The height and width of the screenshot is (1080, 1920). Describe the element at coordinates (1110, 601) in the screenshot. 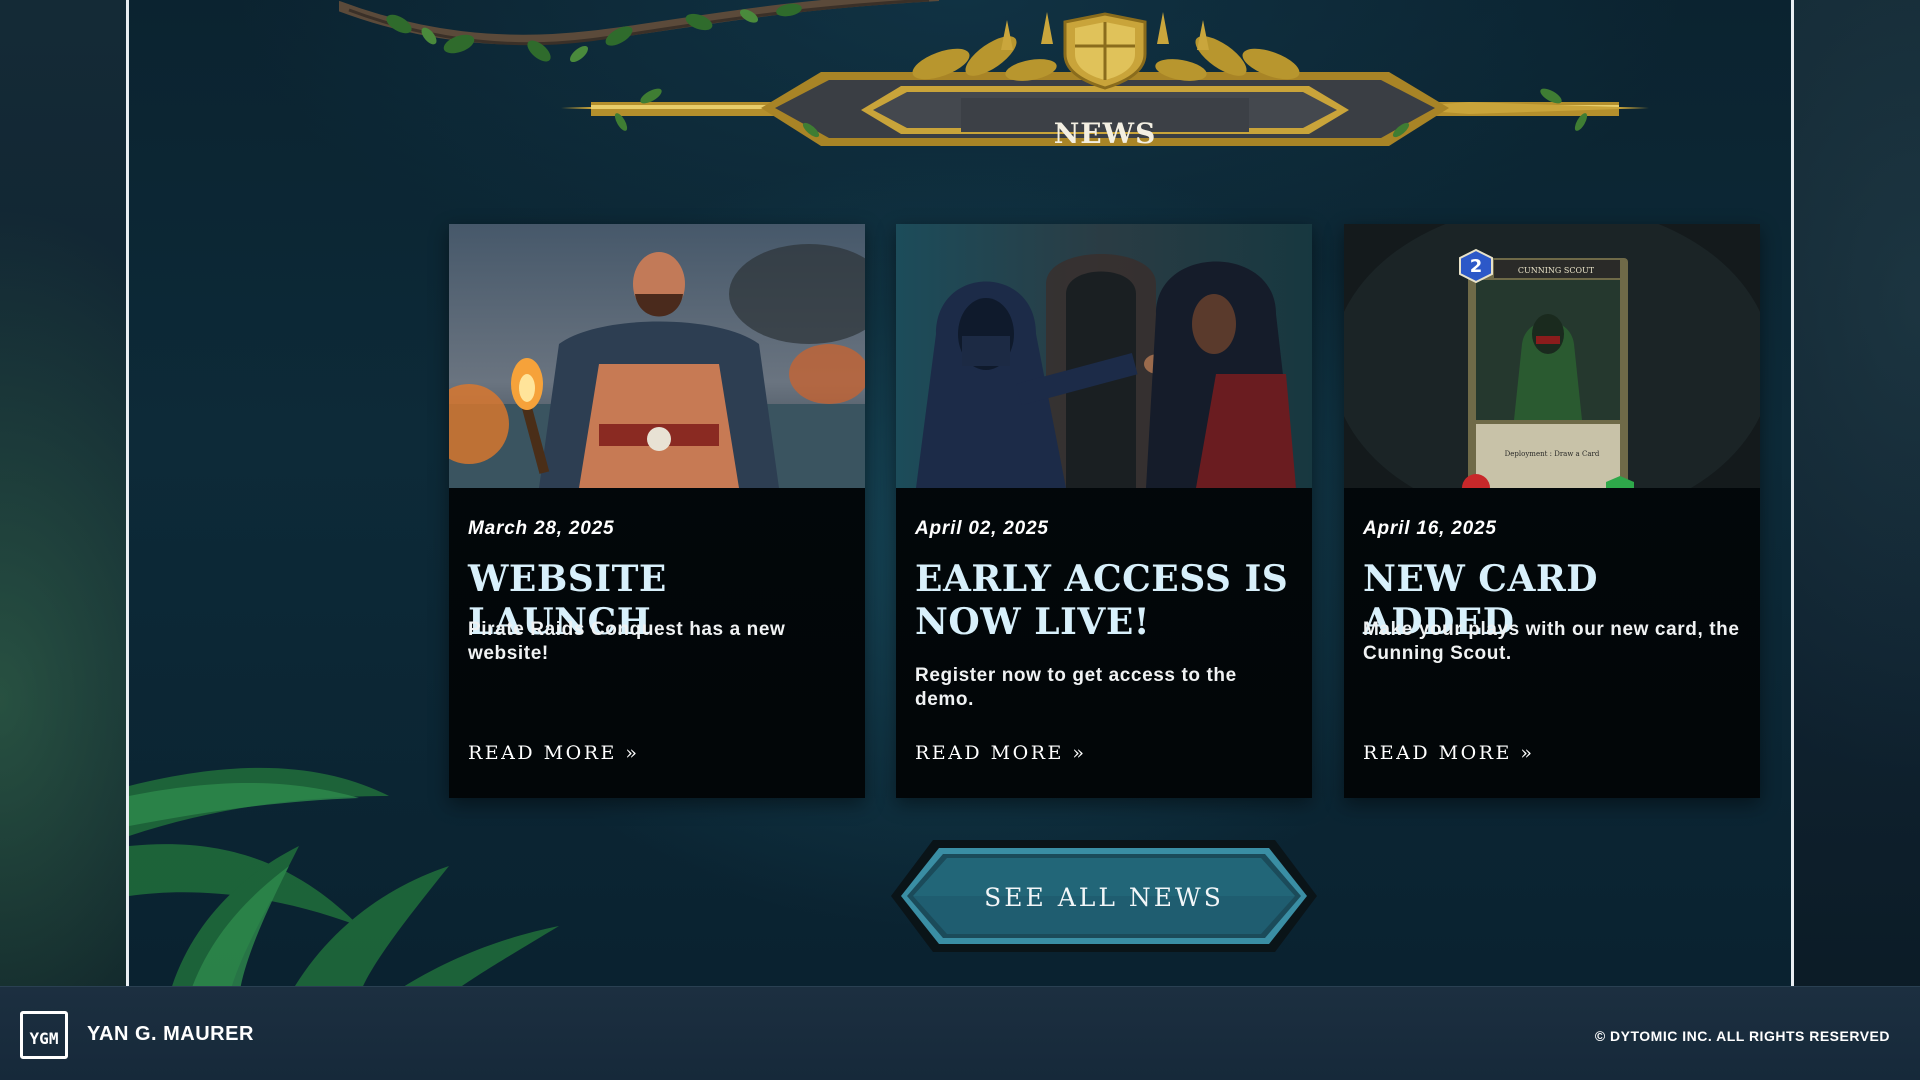

I see `news-title: EARLY ACCESS IS NOW LIVE!` at that location.